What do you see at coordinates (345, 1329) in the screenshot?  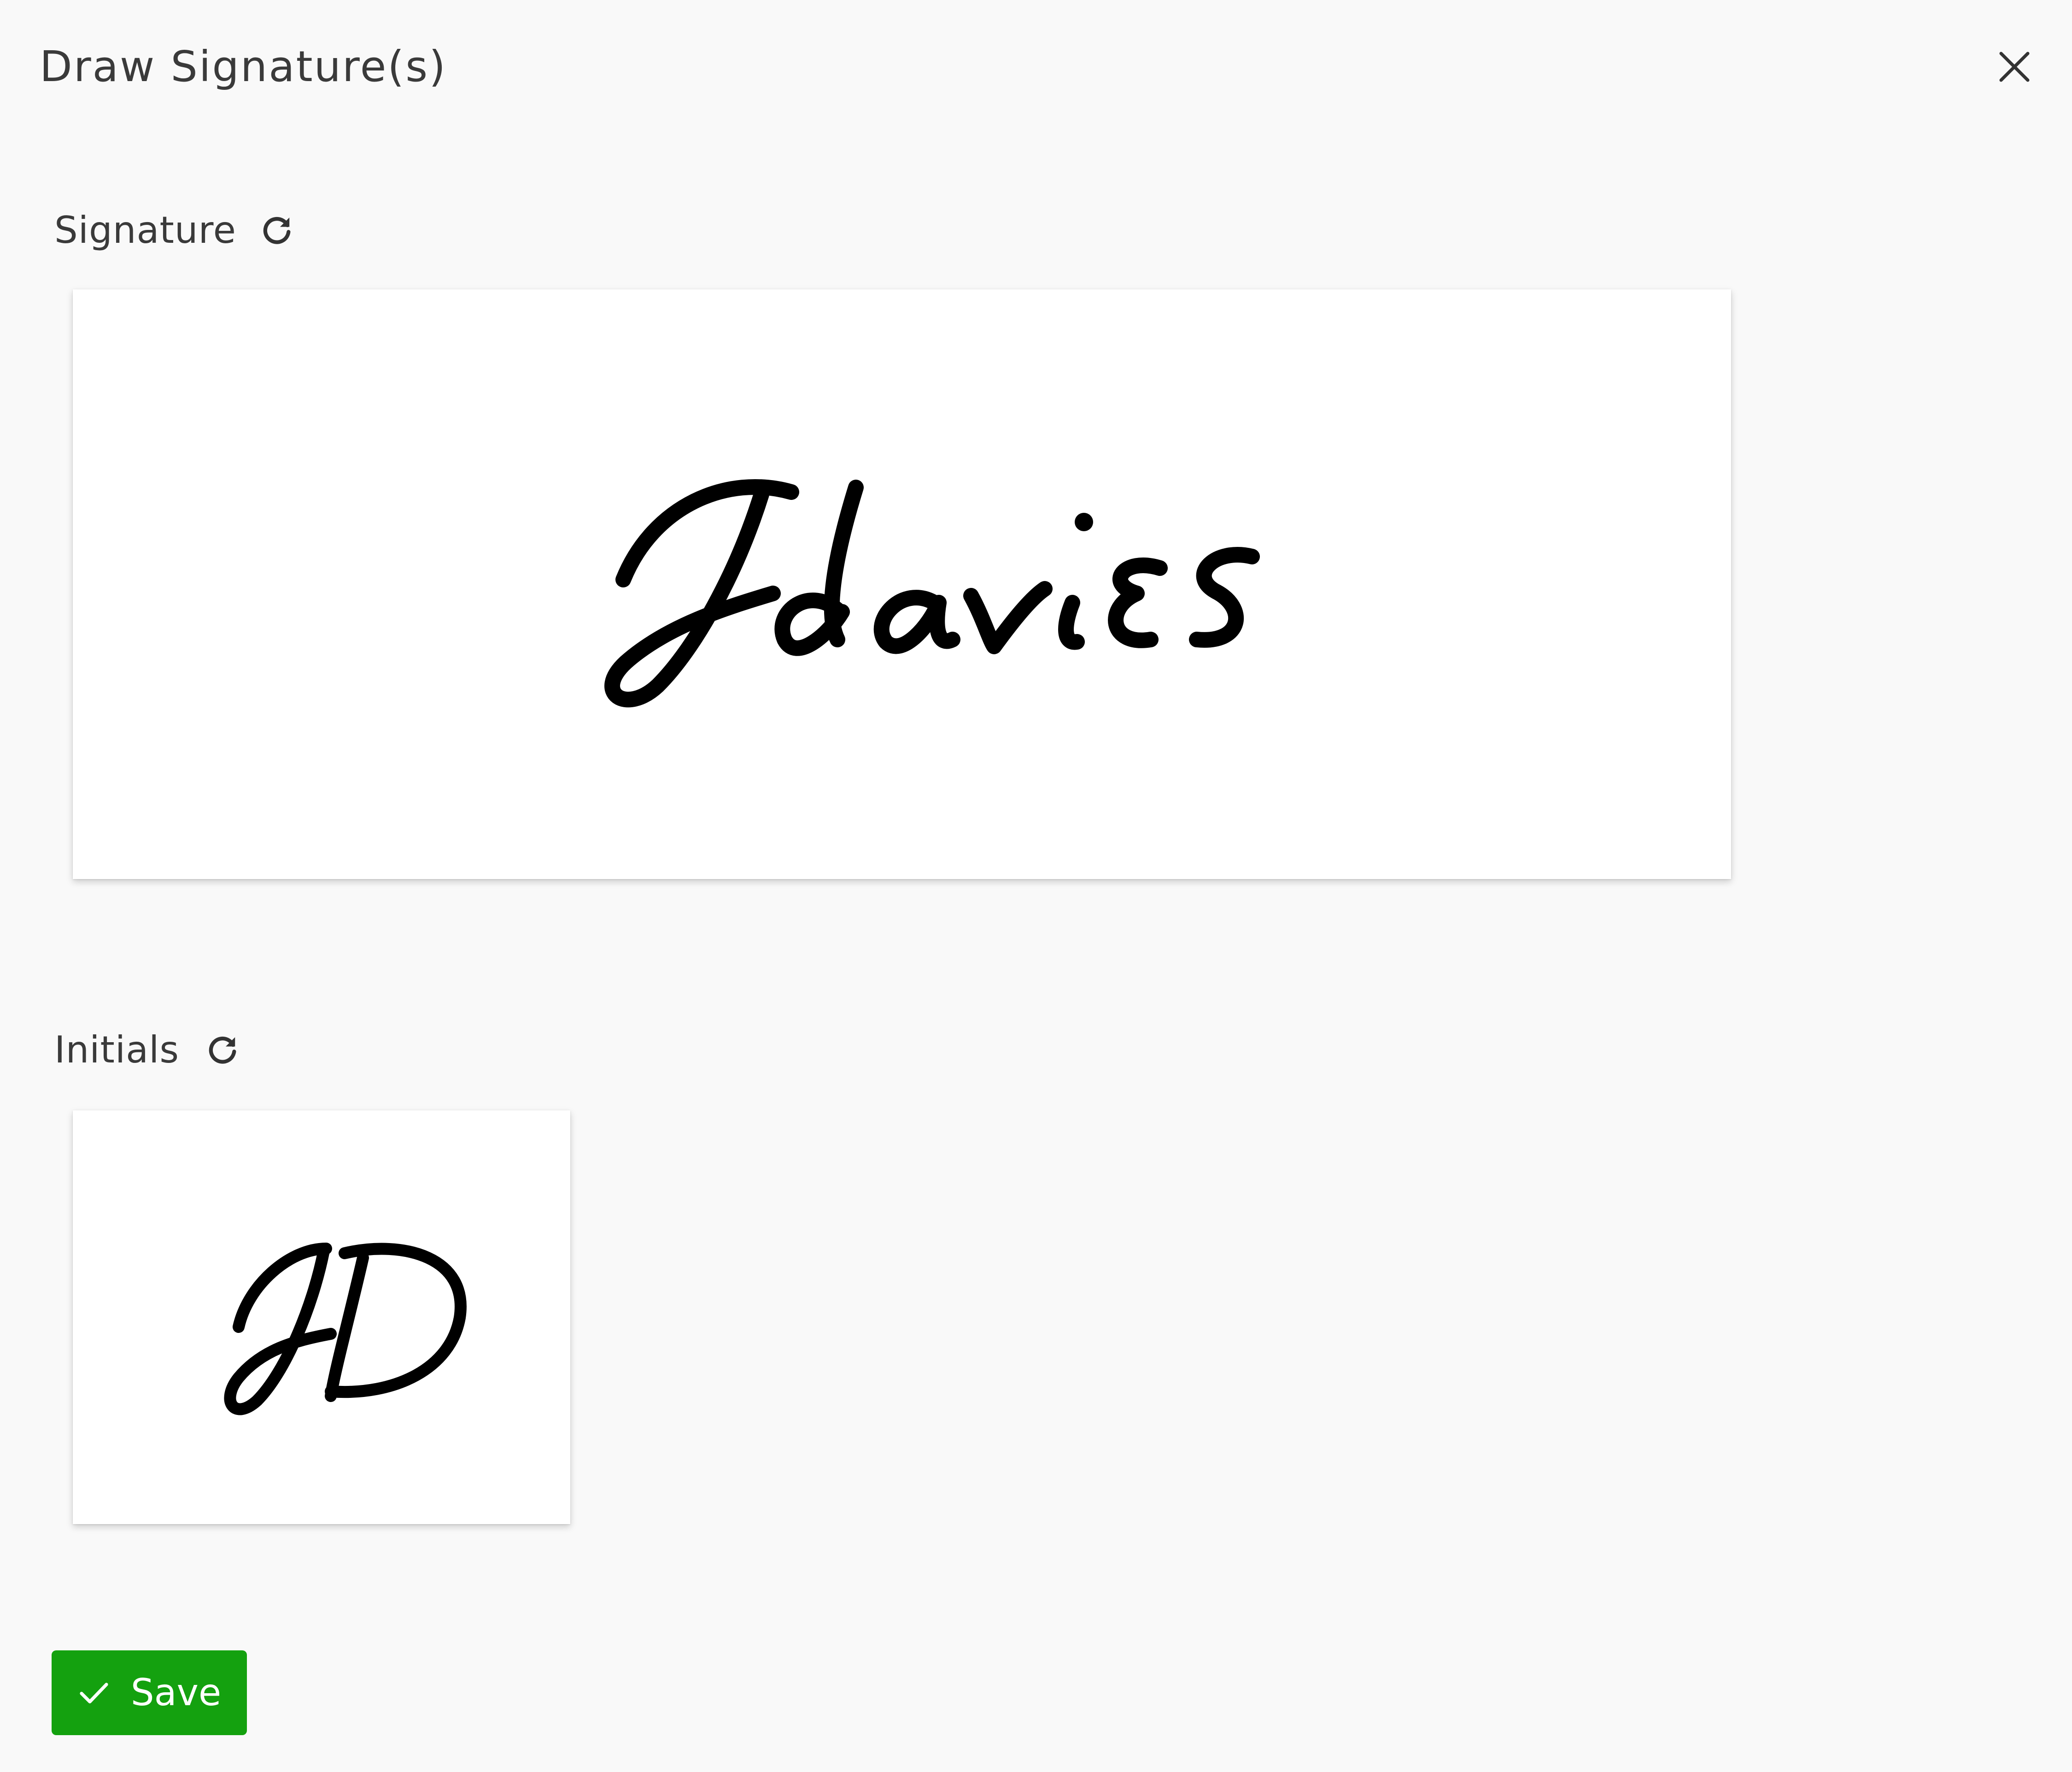 I see `initials-drawing` at bounding box center [345, 1329].